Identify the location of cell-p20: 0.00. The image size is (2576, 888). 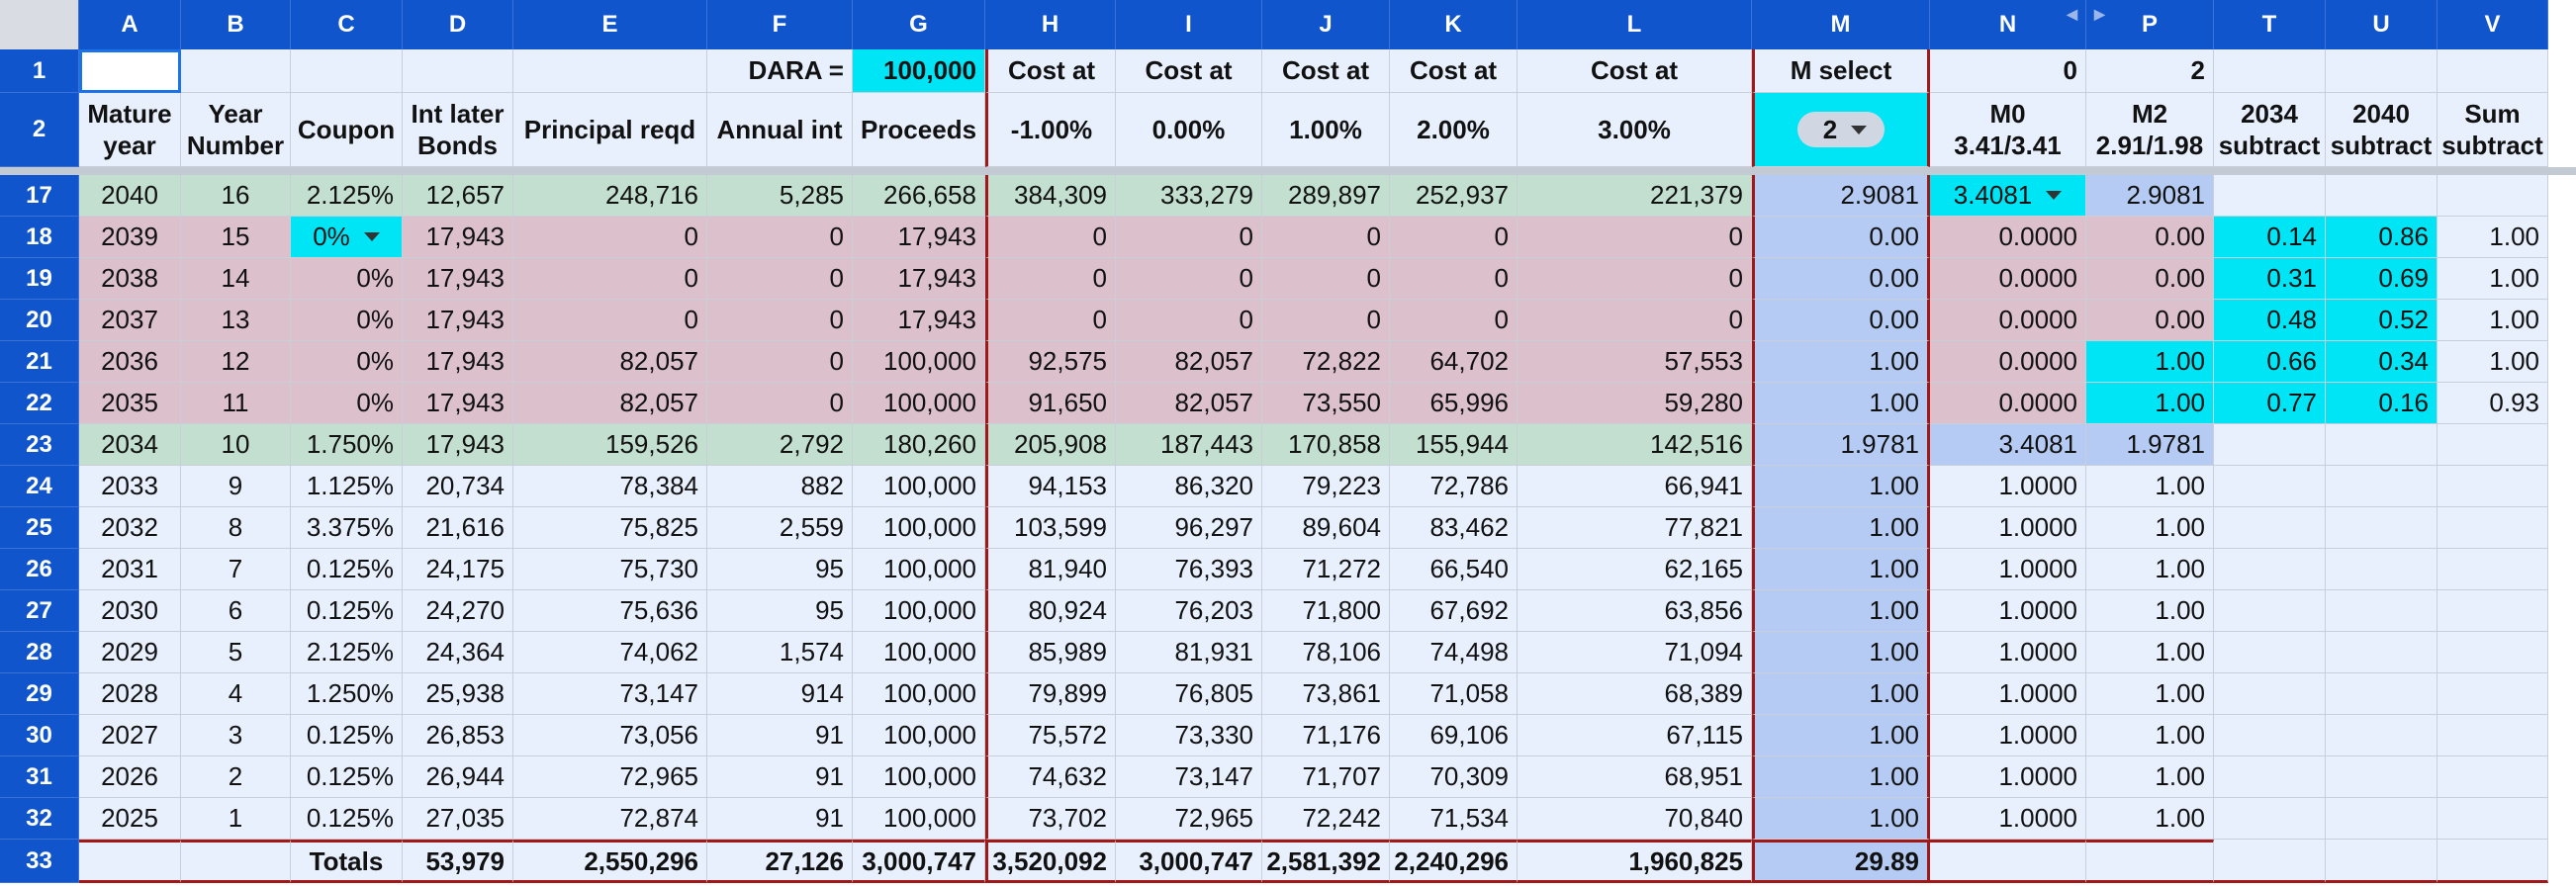
(2150, 320).